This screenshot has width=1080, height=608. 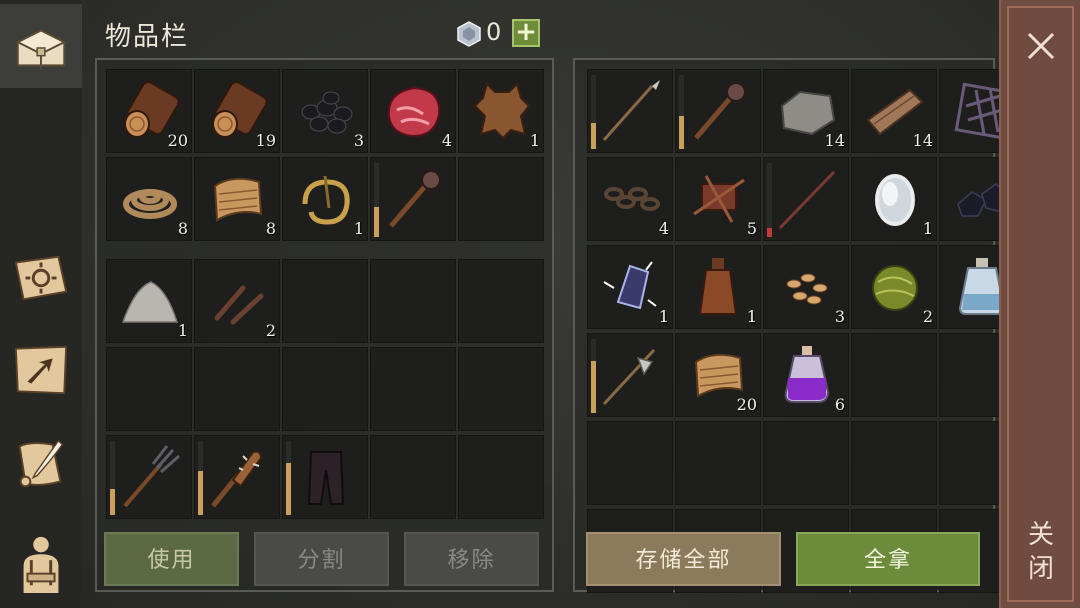 I want to click on sand-icon, so click(x=150, y=302).